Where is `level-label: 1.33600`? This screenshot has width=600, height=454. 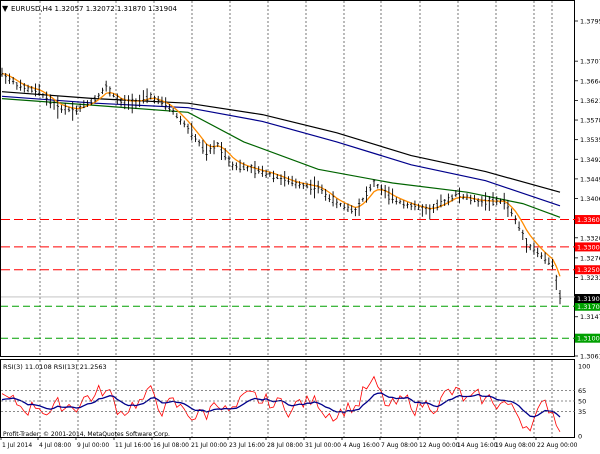 level-label: 1.33600 is located at coordinates (588, 220).